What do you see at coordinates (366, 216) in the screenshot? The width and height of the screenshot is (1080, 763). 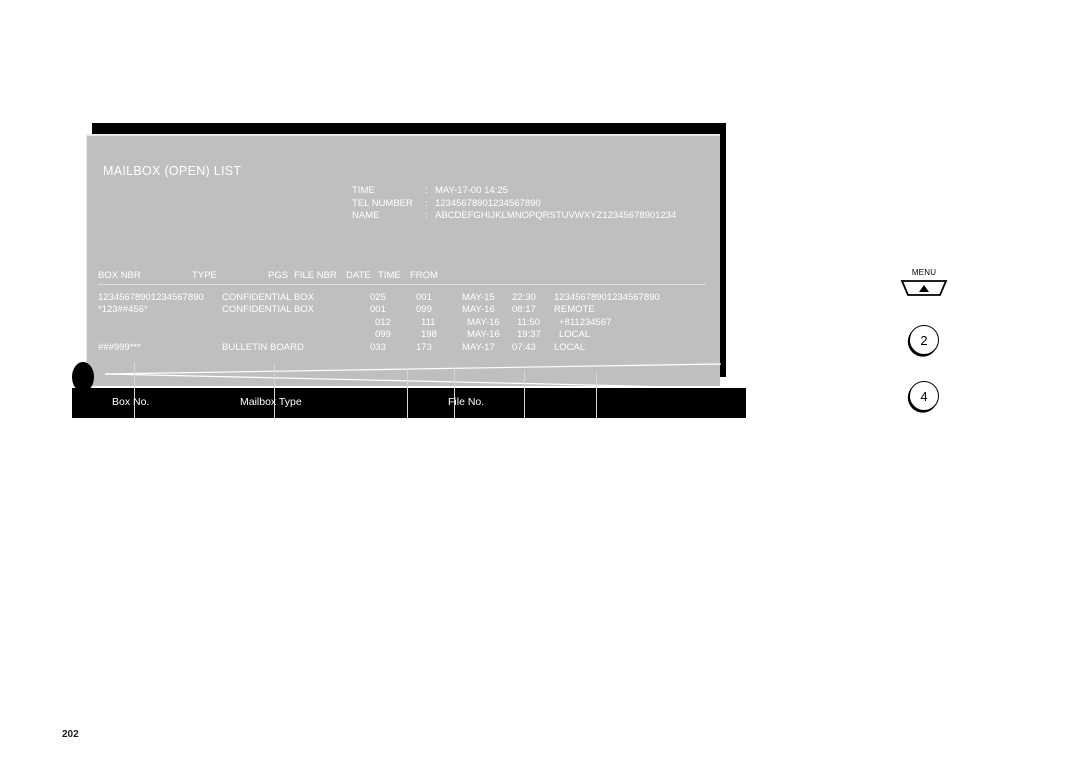 I see `meta-label-name: NAME` at bounding box center [366, 216].